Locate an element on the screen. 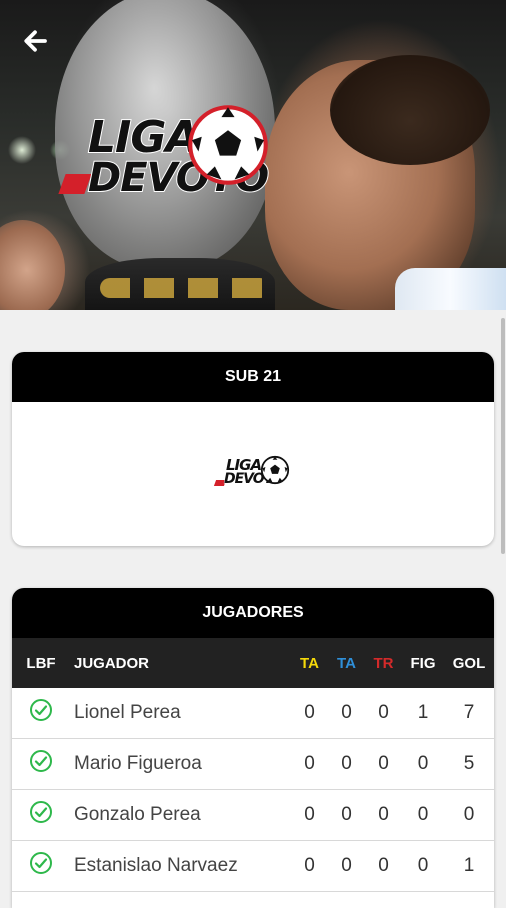 This screenshot has height=908, width=506. player-fig: 1 is located at coordinates (423, 712).